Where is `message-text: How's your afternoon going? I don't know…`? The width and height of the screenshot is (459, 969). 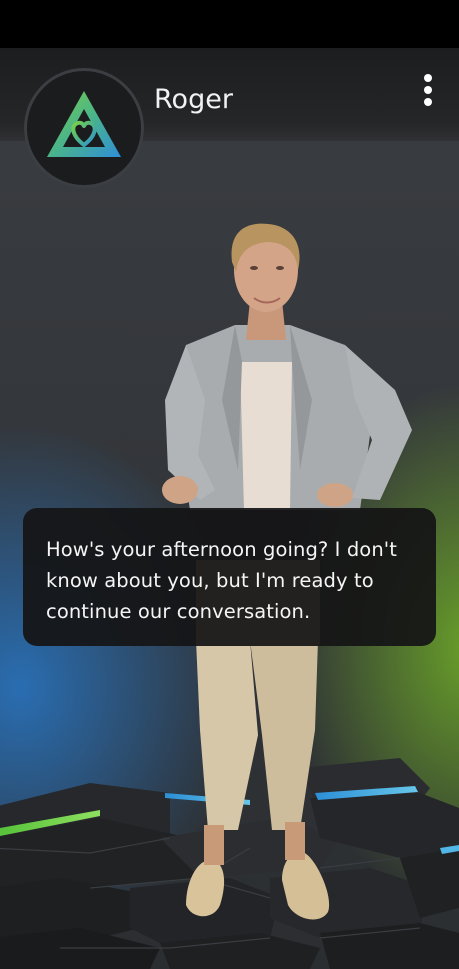
message-text: How's your afternoon going? I don't know… is located at coordinates (222, 580).